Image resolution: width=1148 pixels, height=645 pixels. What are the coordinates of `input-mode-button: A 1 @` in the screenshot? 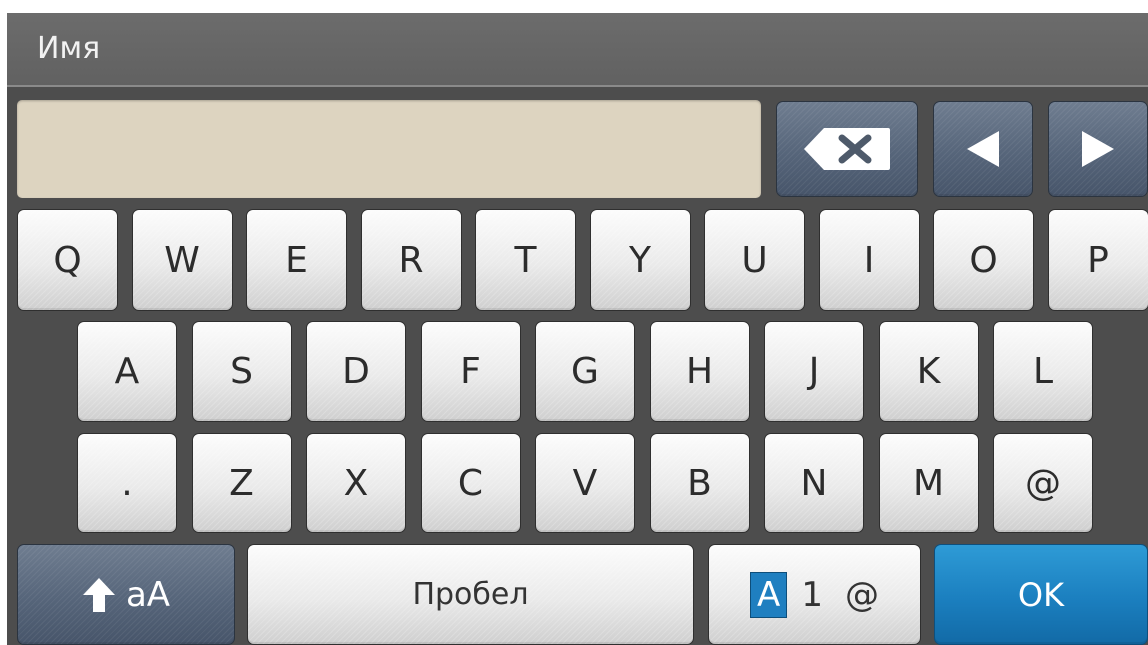 It's located at (814, 594).